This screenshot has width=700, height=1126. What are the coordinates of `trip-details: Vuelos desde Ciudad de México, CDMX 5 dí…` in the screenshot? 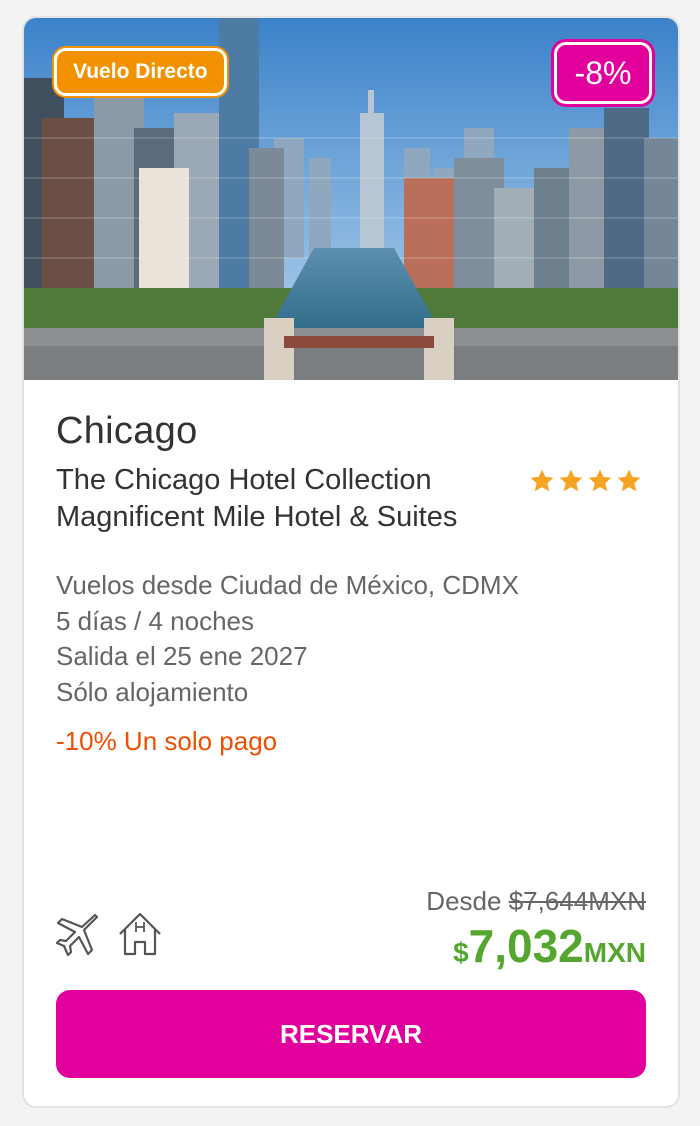 It's located at (287, 639).